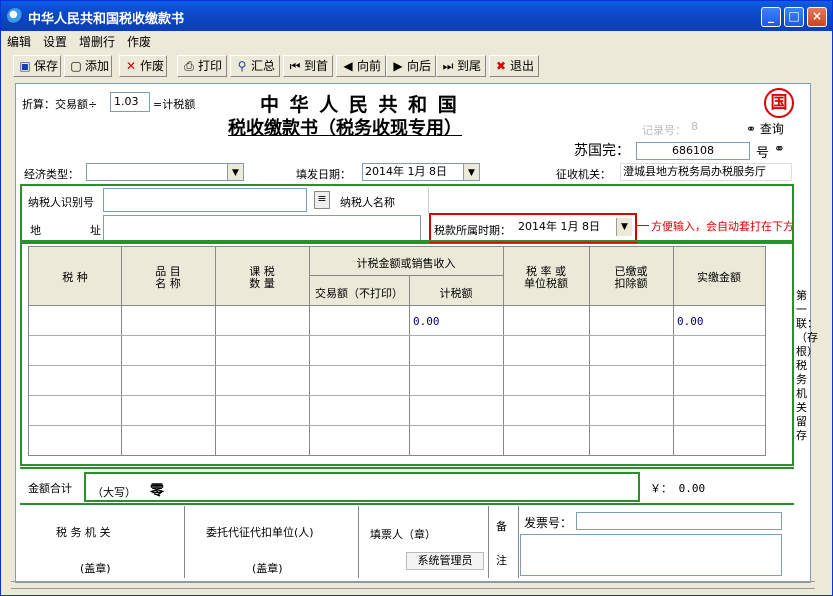  Describe the element at coordinates (255, 66) in the screenshot. I see `summary-button: ⚲ 汇总` at that location.